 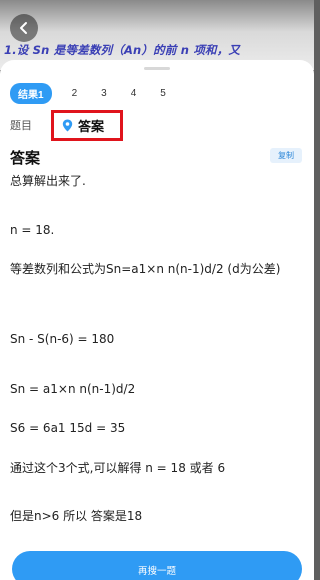 What do you see at coordinates (48, 181) in the screenshot?
I see `answer-line: 总算解出来了.` at bounding box center [48, 181].